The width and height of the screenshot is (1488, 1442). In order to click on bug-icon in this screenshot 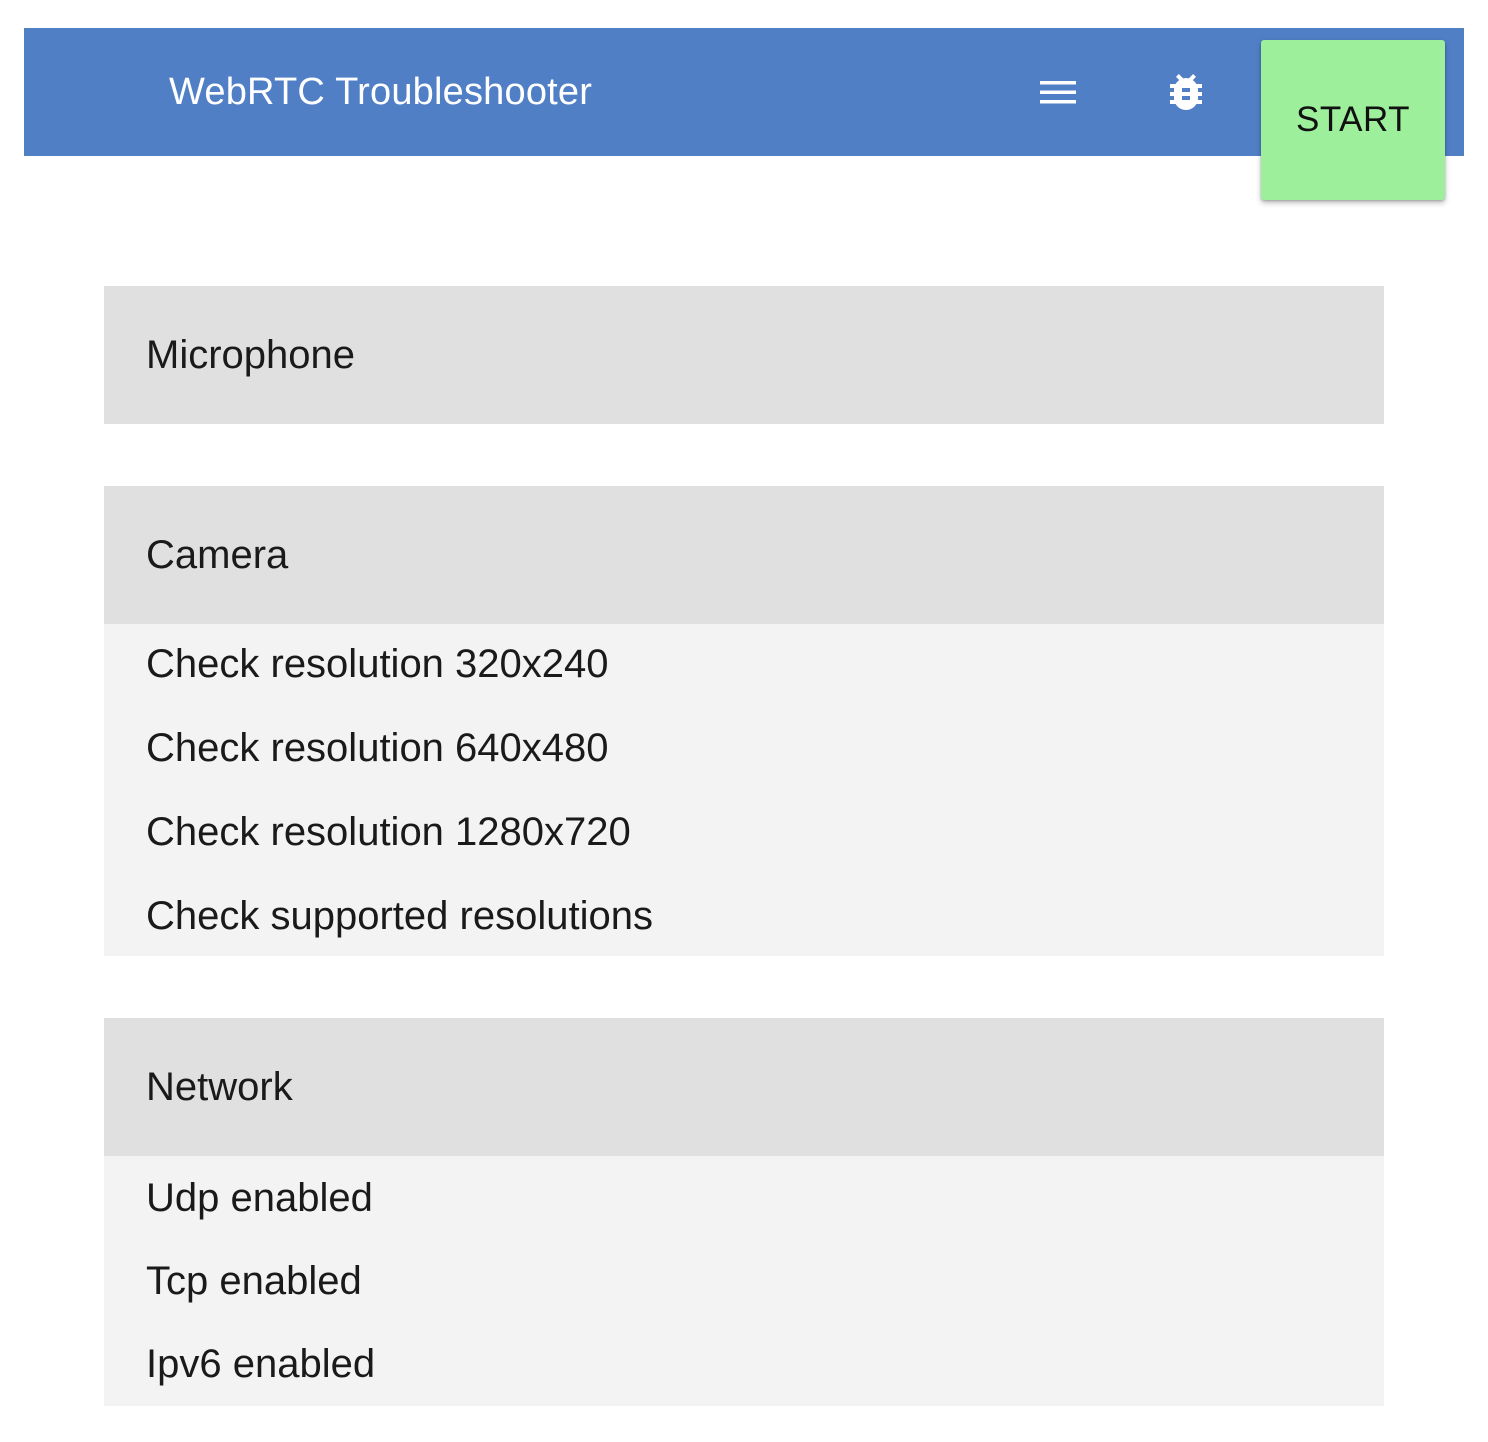, I will do `click(1186, 92)`.